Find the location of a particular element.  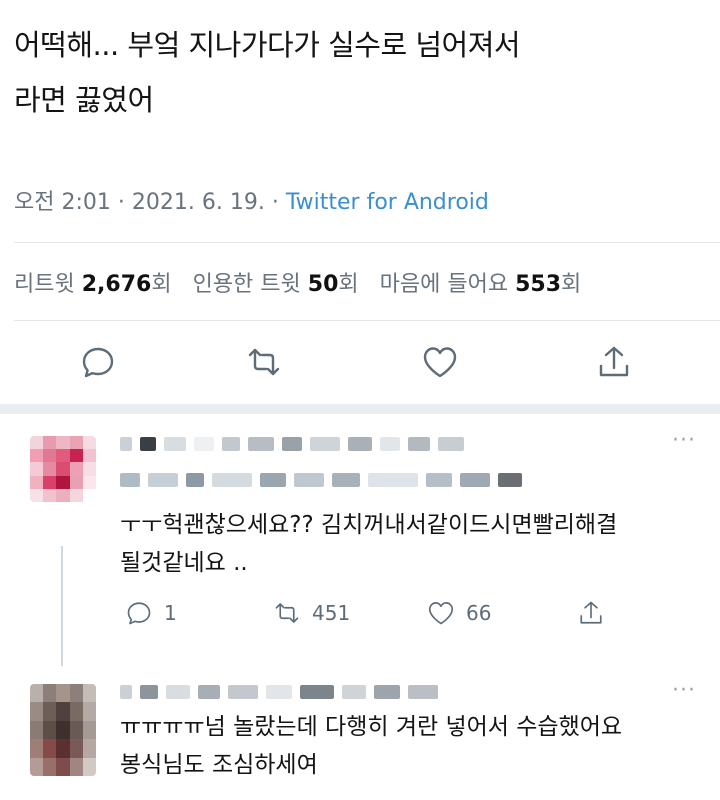

retweet-button is located at coordinates (266, 364).